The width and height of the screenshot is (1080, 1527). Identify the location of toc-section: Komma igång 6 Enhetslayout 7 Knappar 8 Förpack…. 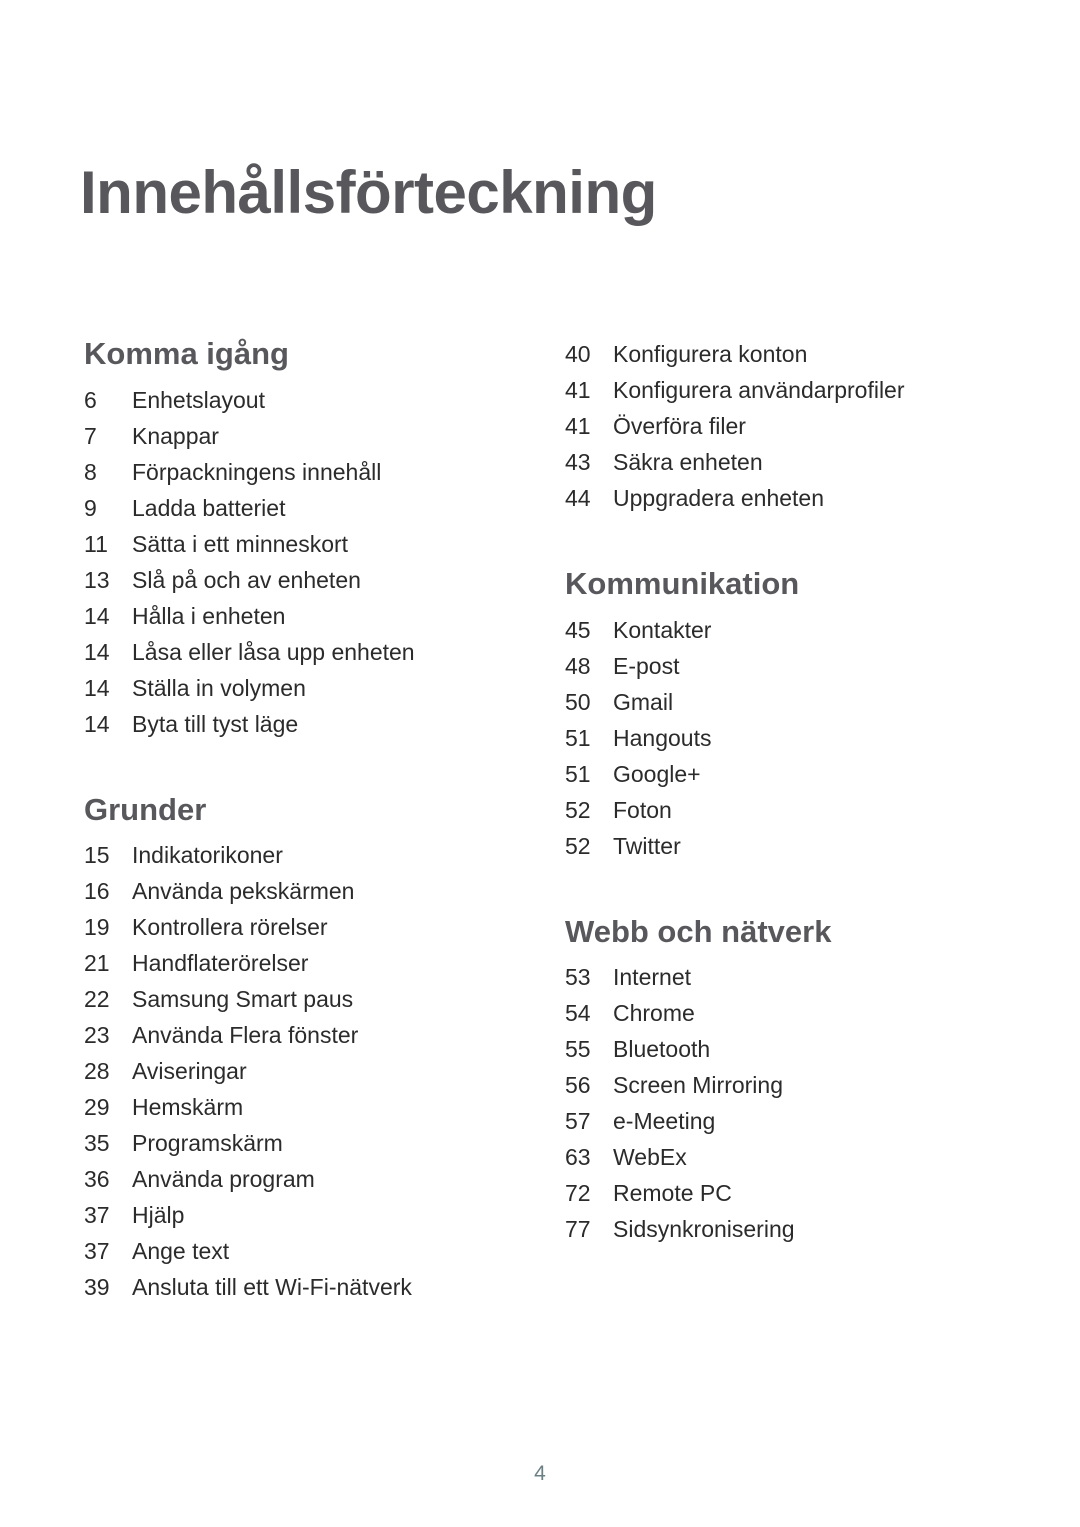
(294, 539).